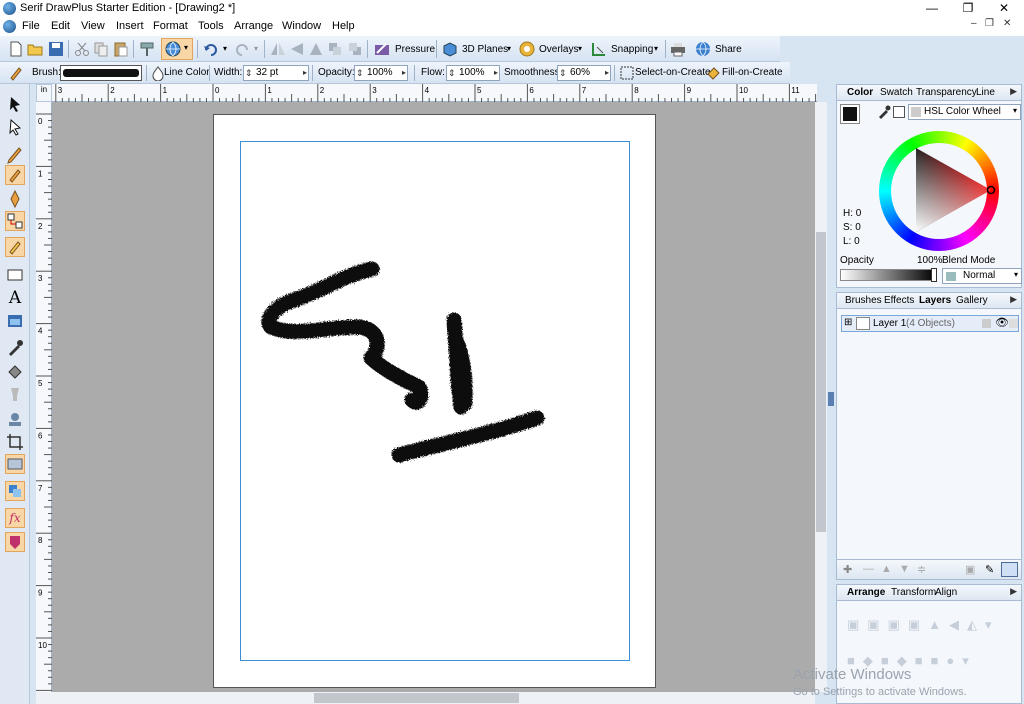 The image size is (1024, 704). Describe the element at coordinates (904, 569) in the screenshot. I see `move-layer-down-icon: ▼` at that location.